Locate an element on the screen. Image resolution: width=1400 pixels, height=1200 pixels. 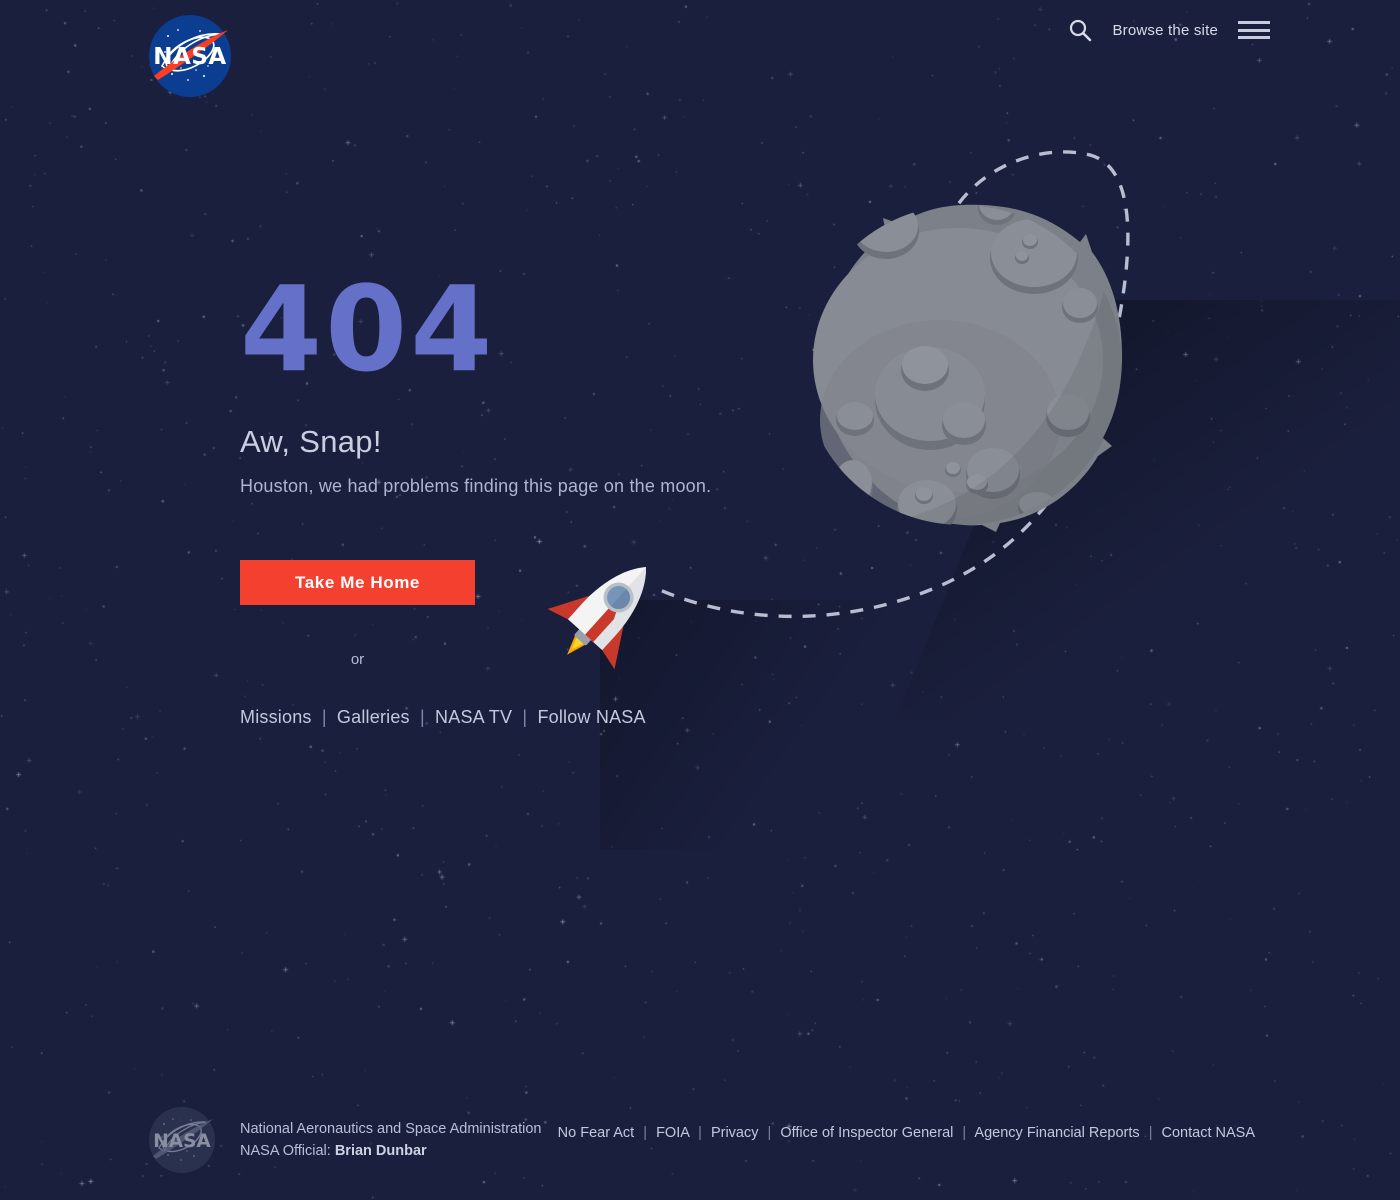
quick-link-missions: Missions is located at coordinates (276, 717).